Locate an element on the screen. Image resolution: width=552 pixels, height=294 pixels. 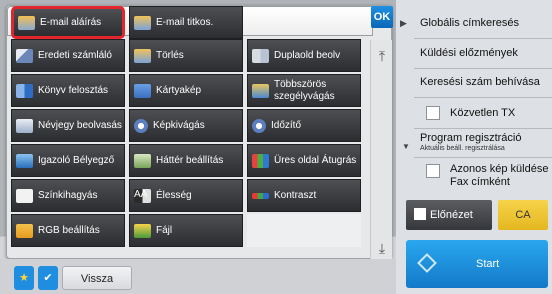
book-divide-icon is located at coordinates (24, 90).